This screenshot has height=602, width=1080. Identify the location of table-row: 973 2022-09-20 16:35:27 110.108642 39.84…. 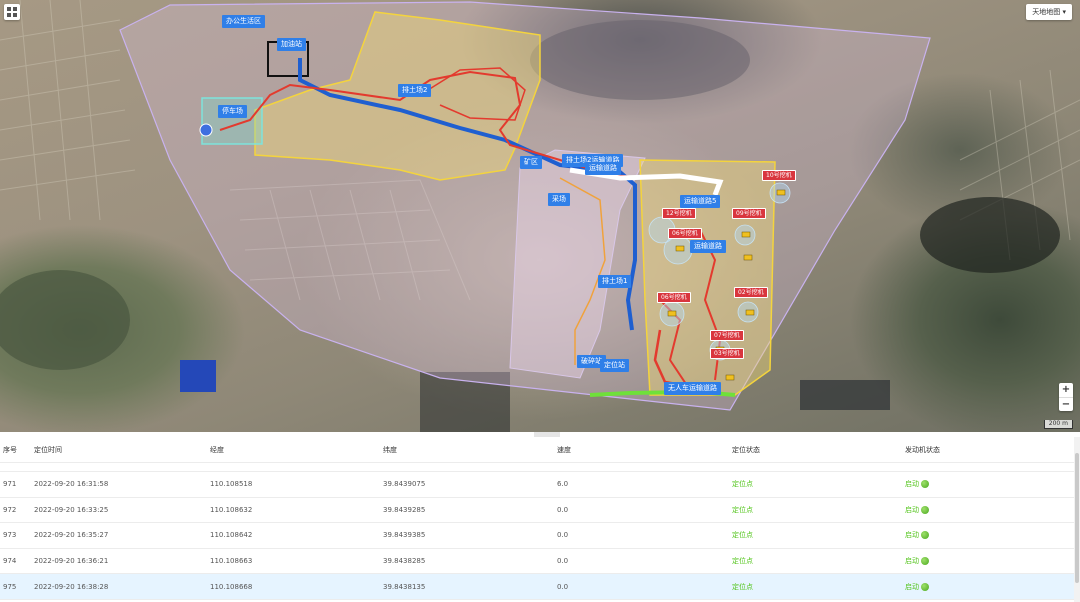
(537, 536).